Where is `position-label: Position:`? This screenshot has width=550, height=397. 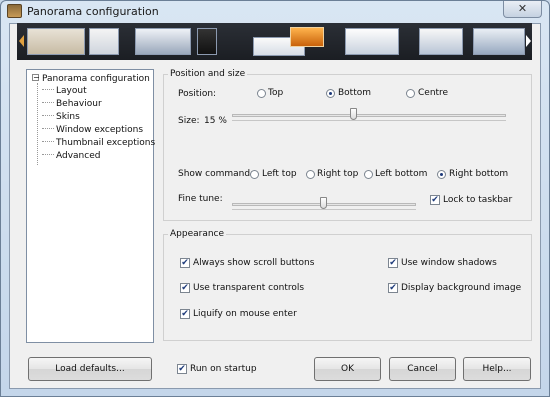 position-label: Position: is located at coordinates (197, 94).